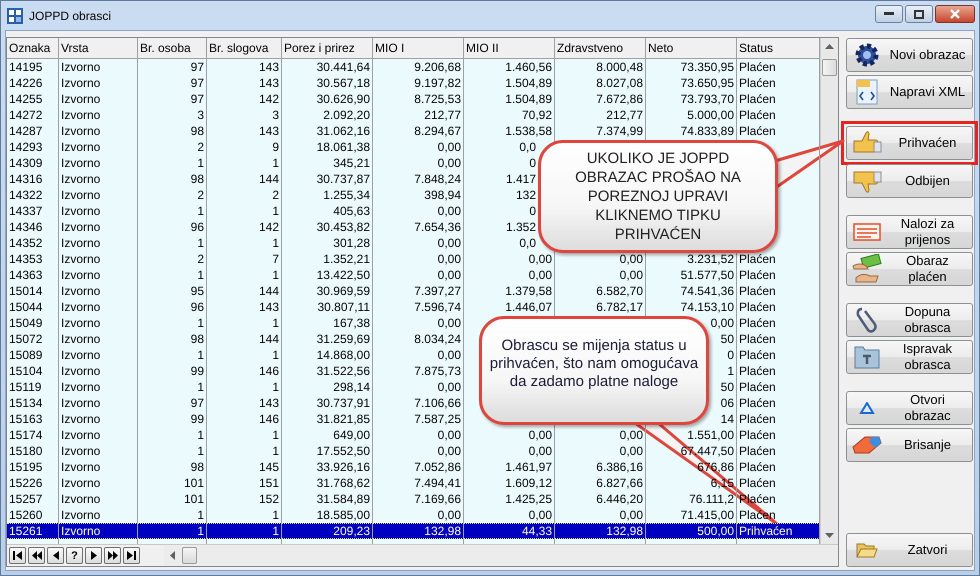 The height and width of the screenshot is (576, 980). I want to click on table-cell: 30.807,11, so click(344, 307).